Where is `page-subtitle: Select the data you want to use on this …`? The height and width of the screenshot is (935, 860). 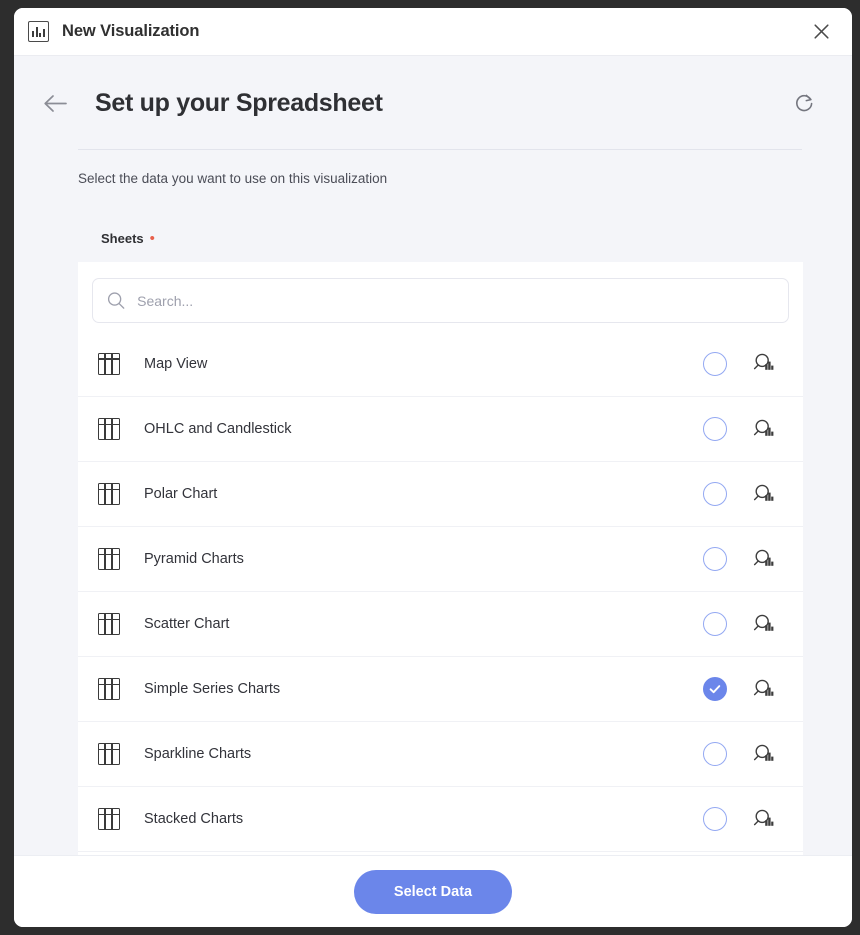 page-subtitle: Select the data you want to use on this … is located at coordinates (233, 178).